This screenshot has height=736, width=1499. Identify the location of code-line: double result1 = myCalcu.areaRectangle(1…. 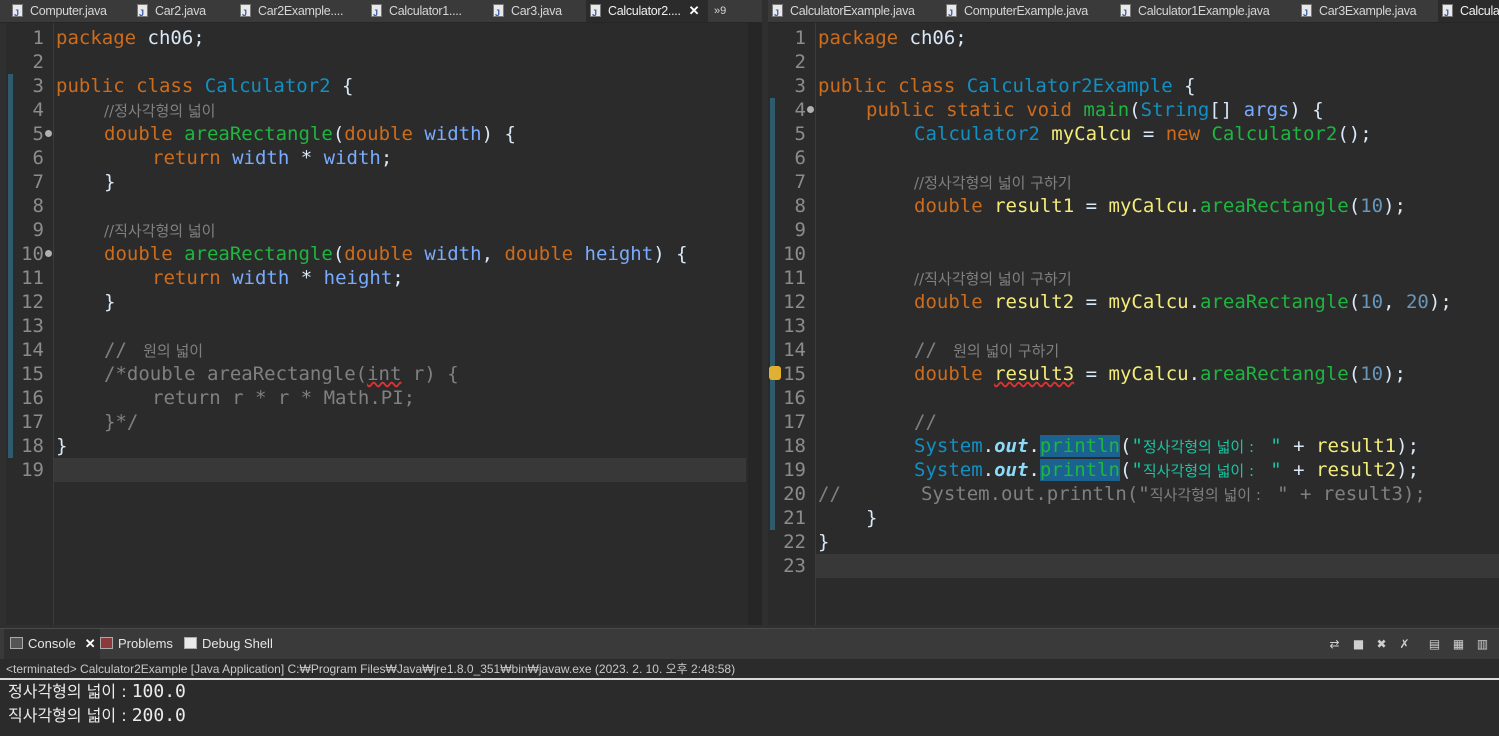
(1160, 206).